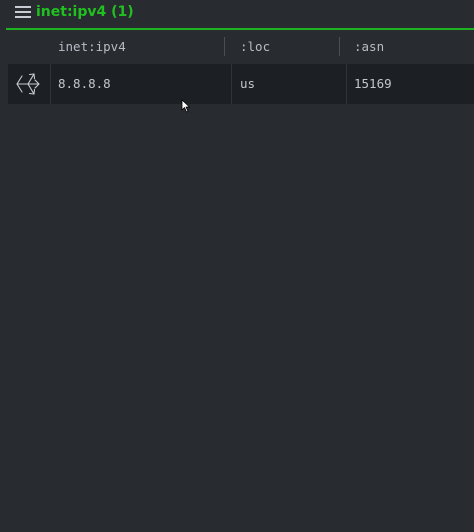  Describe the element at coordinates (141, 84) in the screenshot. I see `cell-ipv4: 8.8.8.8` at that location.